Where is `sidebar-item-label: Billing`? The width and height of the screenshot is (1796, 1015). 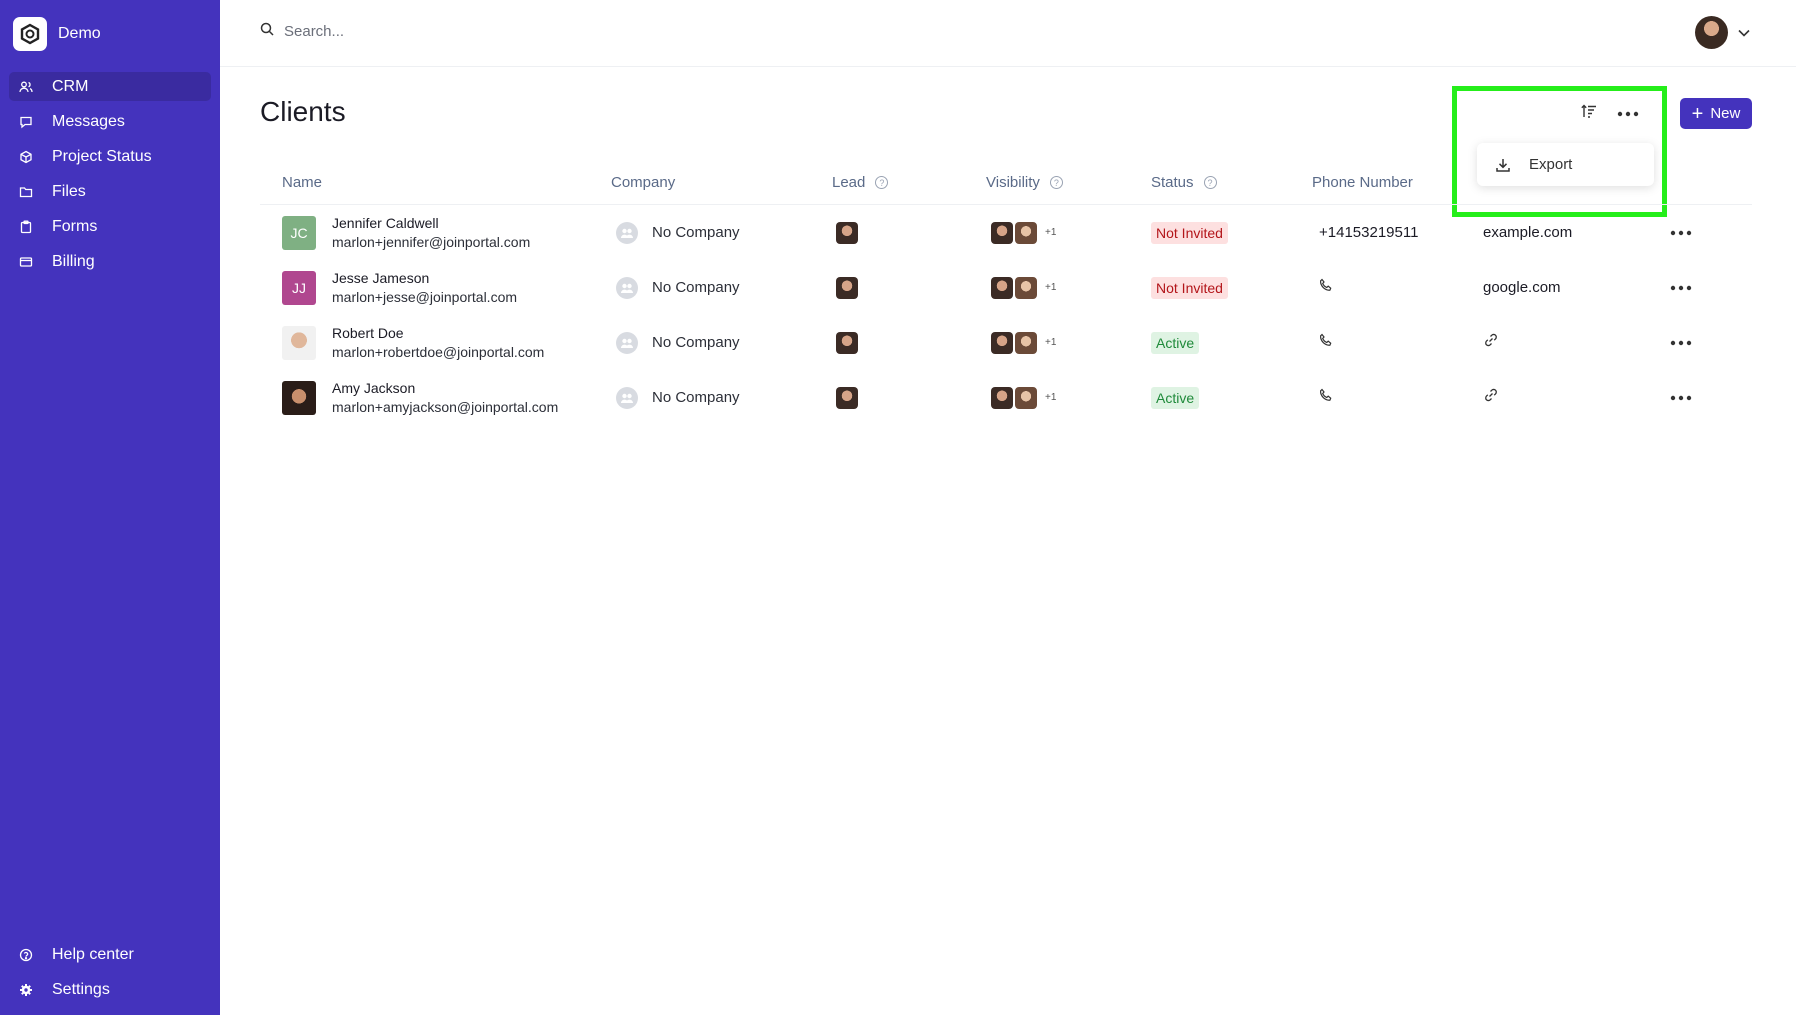 sidebar-item-label: Billing is located at coordinates (73, 261).